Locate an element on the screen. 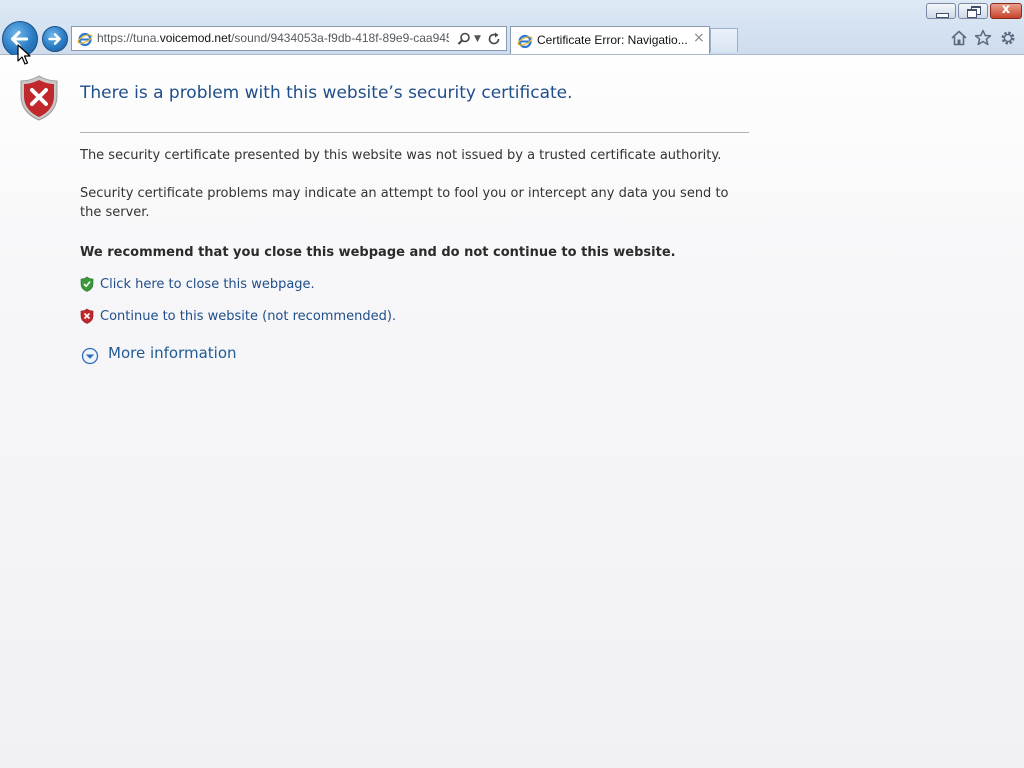  red-shield-icon is located at coordinates (87, 316).